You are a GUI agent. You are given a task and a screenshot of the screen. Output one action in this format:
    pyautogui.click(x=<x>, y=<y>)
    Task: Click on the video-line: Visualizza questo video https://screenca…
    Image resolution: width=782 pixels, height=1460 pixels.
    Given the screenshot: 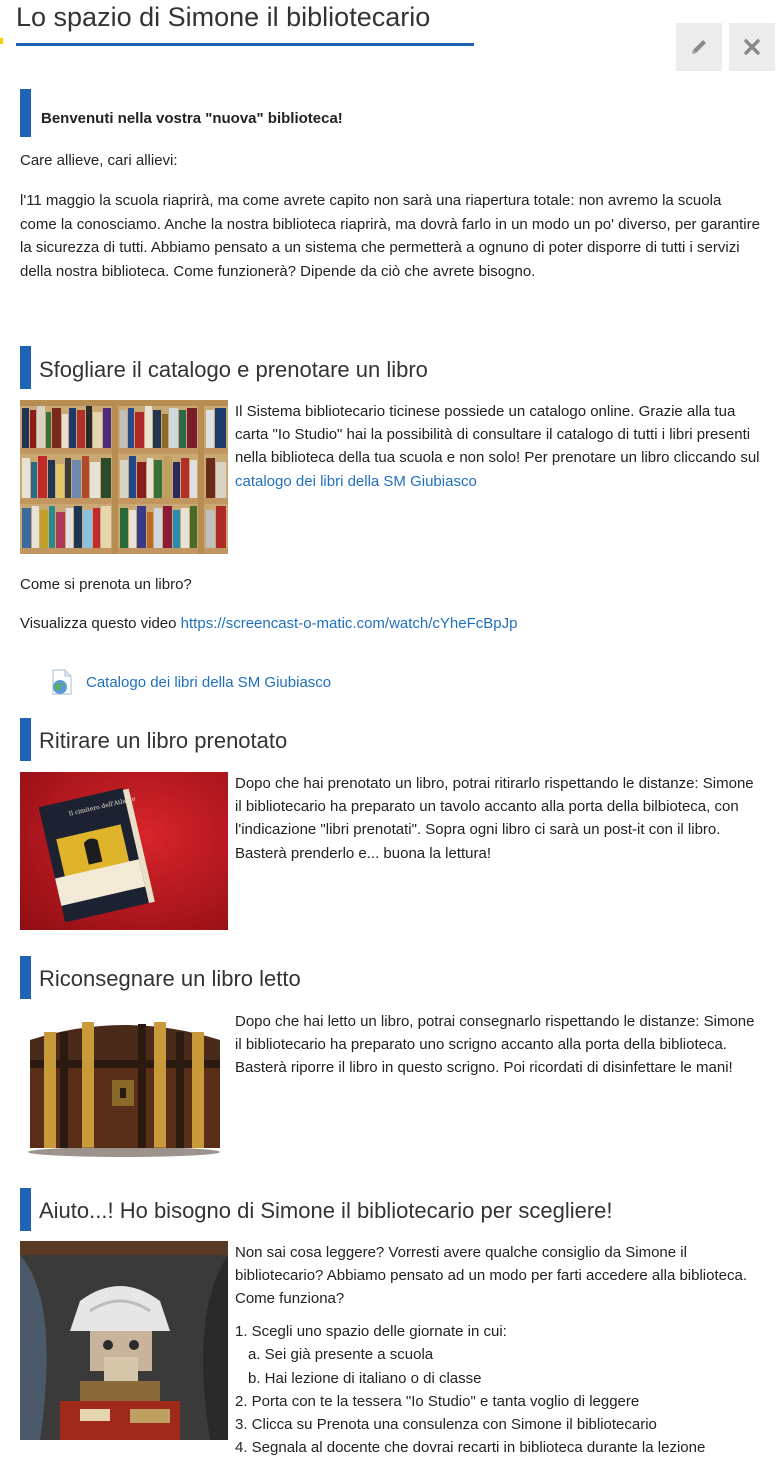 What is the action you would take?
    pyautogui.click(x=390, y=624)
    